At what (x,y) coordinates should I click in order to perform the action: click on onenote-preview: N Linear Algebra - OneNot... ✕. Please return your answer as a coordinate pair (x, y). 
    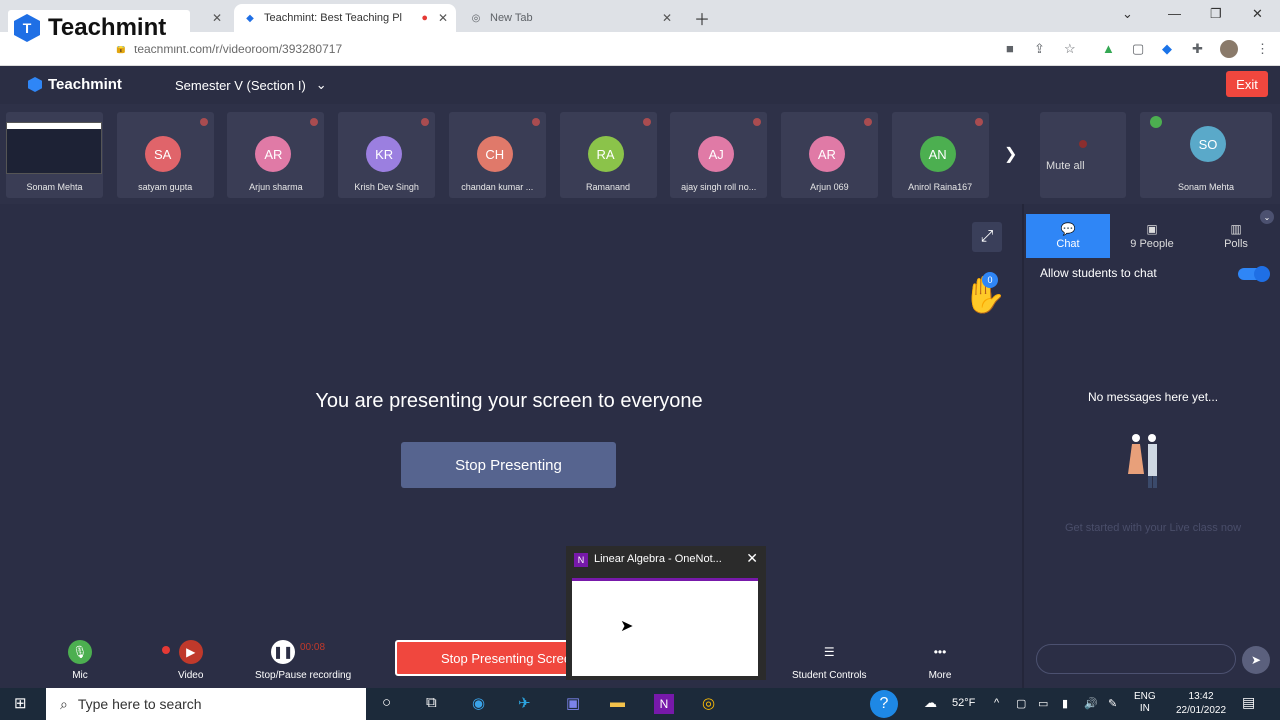
    Looking at the image, I should click on (666, 613).